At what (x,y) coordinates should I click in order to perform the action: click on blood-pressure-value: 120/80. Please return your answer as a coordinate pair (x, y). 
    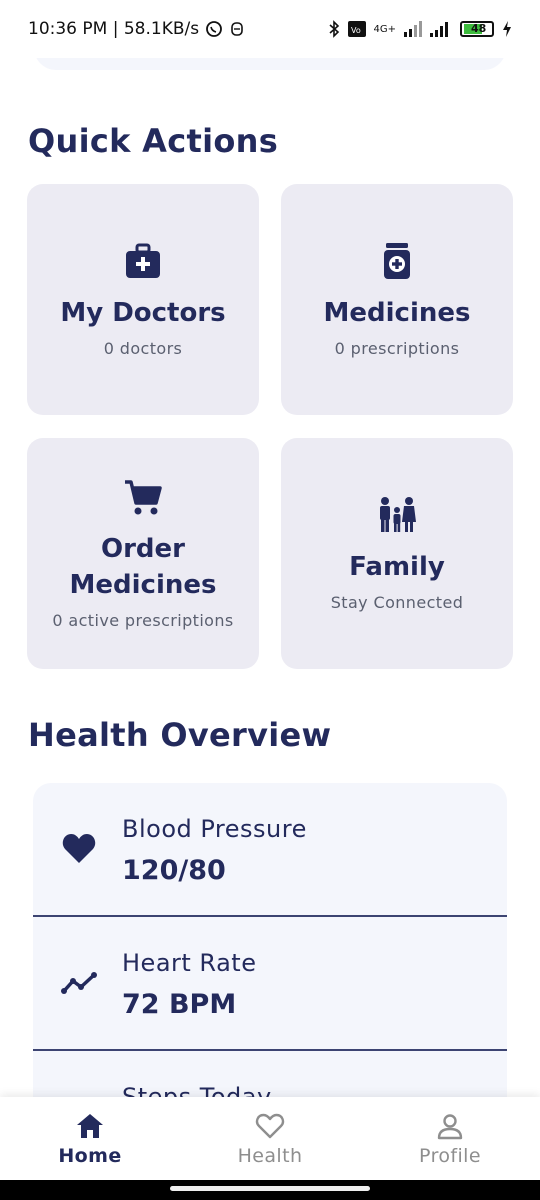
    Looking at the image, I should click on (174, 870).